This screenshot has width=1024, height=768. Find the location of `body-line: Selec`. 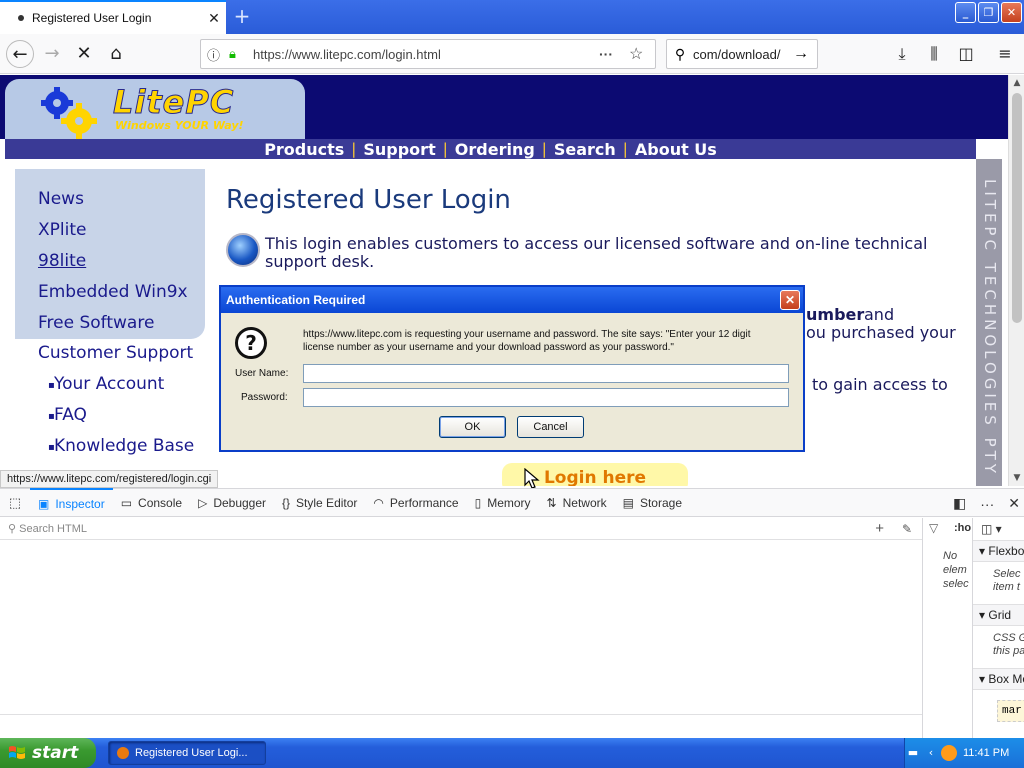

body-line: Selec is located at coordinates (1007, 574).